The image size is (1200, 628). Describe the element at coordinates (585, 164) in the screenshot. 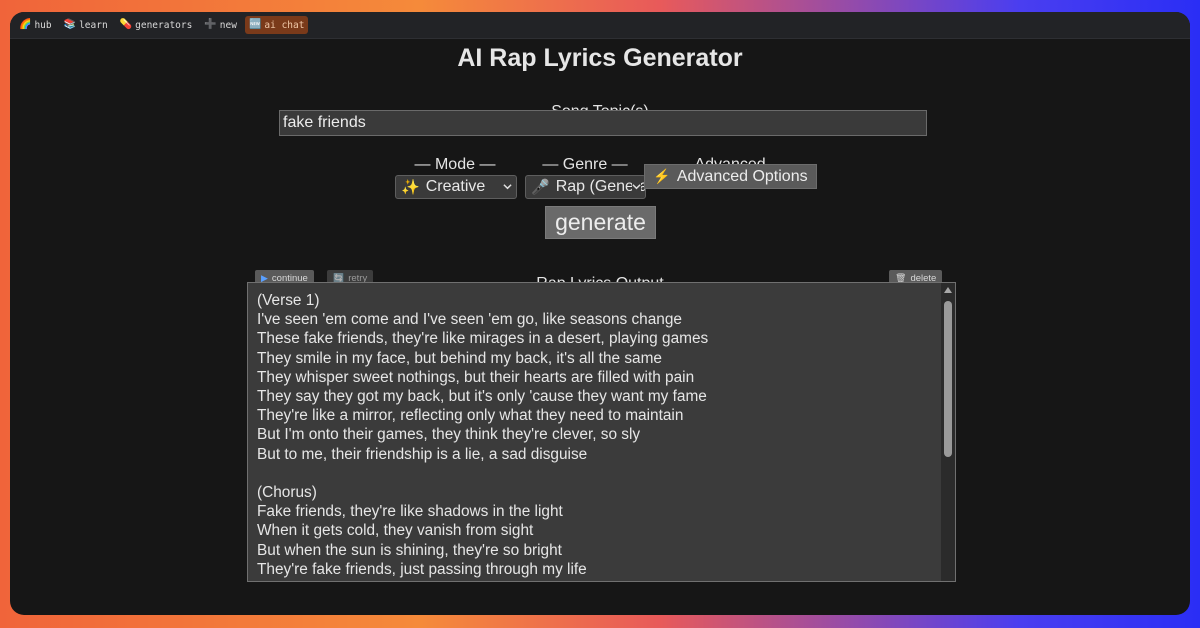

I see `genre-label: — Genre —` at that location.